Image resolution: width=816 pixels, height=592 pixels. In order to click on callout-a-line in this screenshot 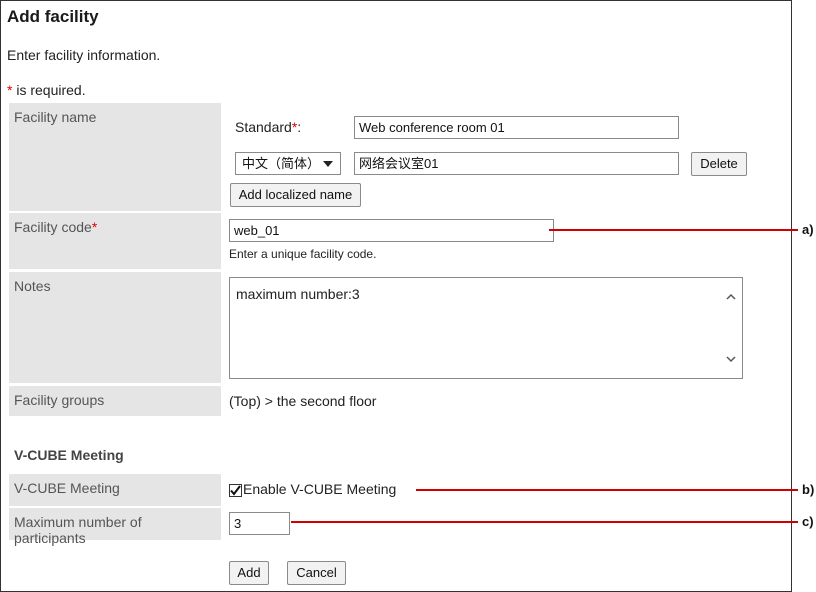, I will do `click(673, 230)`.